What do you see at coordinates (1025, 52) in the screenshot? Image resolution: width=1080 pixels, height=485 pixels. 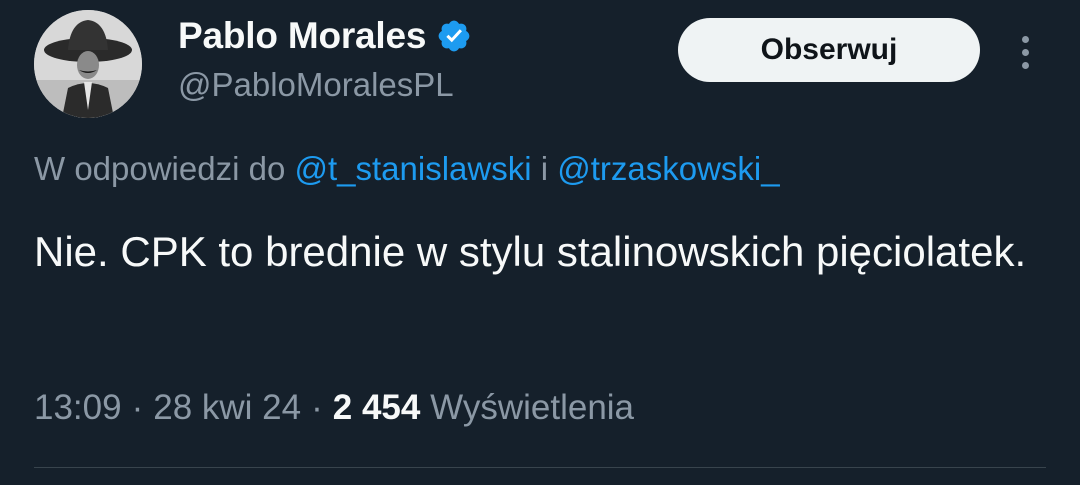 I see `more-vertical-icon` at bounding box center [1025, 52].